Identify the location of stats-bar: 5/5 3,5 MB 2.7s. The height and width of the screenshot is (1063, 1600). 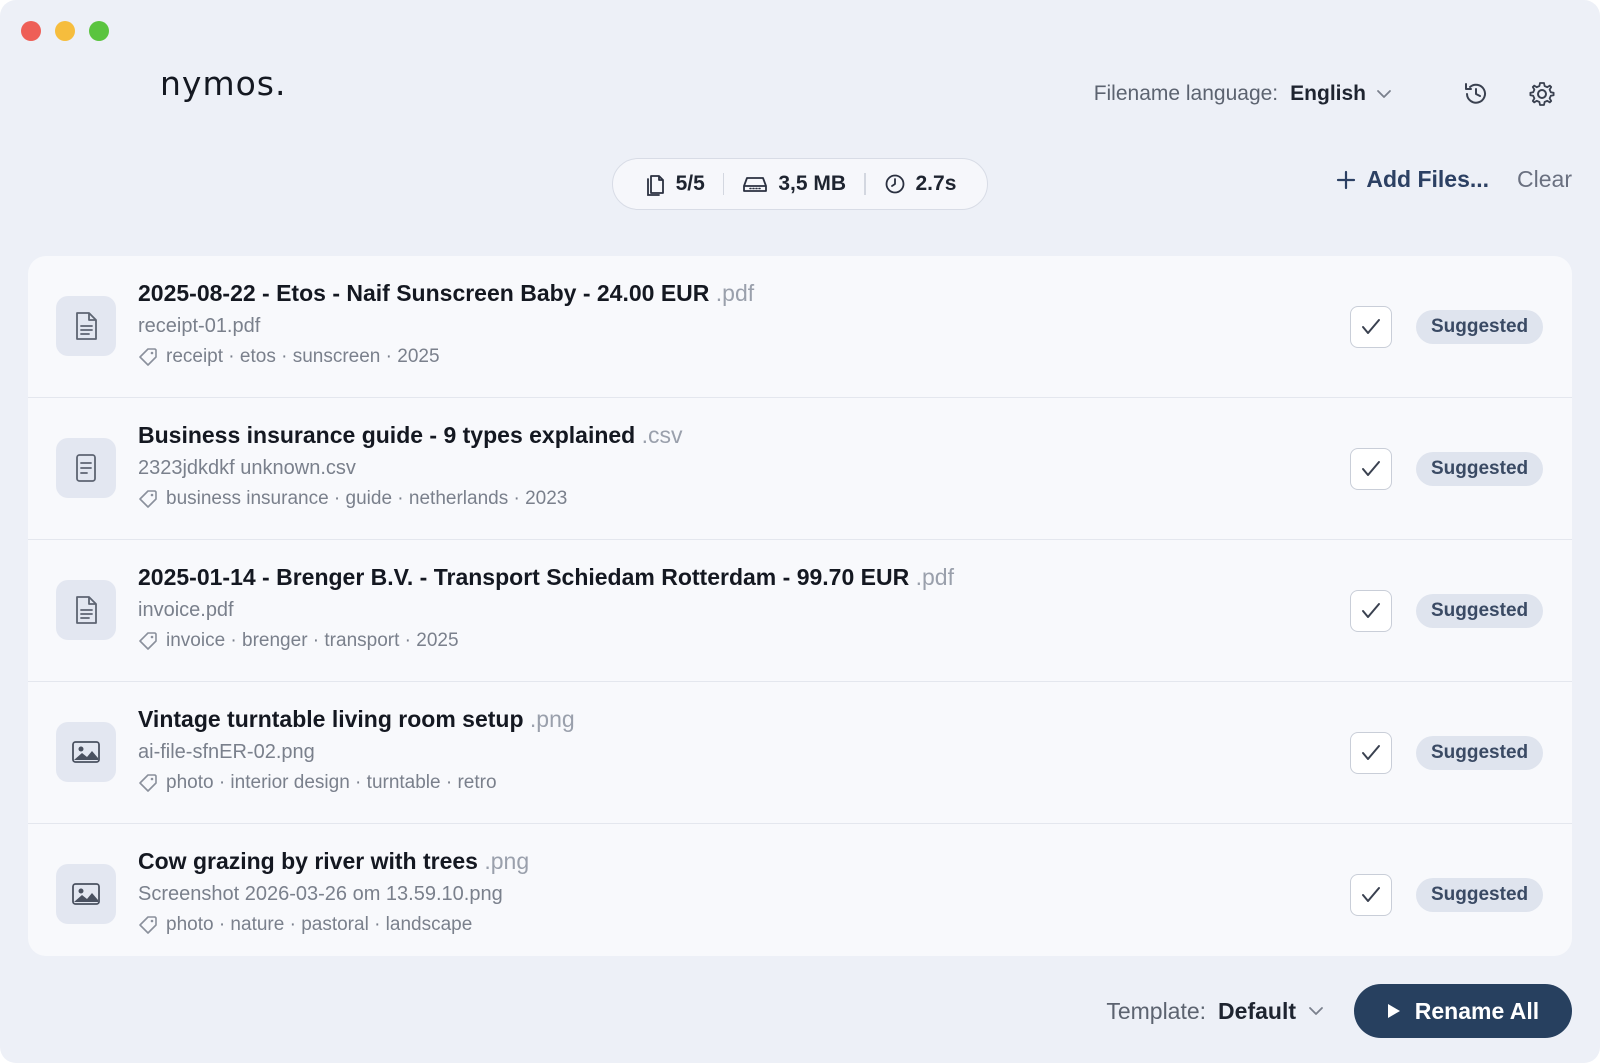
(800, 184).